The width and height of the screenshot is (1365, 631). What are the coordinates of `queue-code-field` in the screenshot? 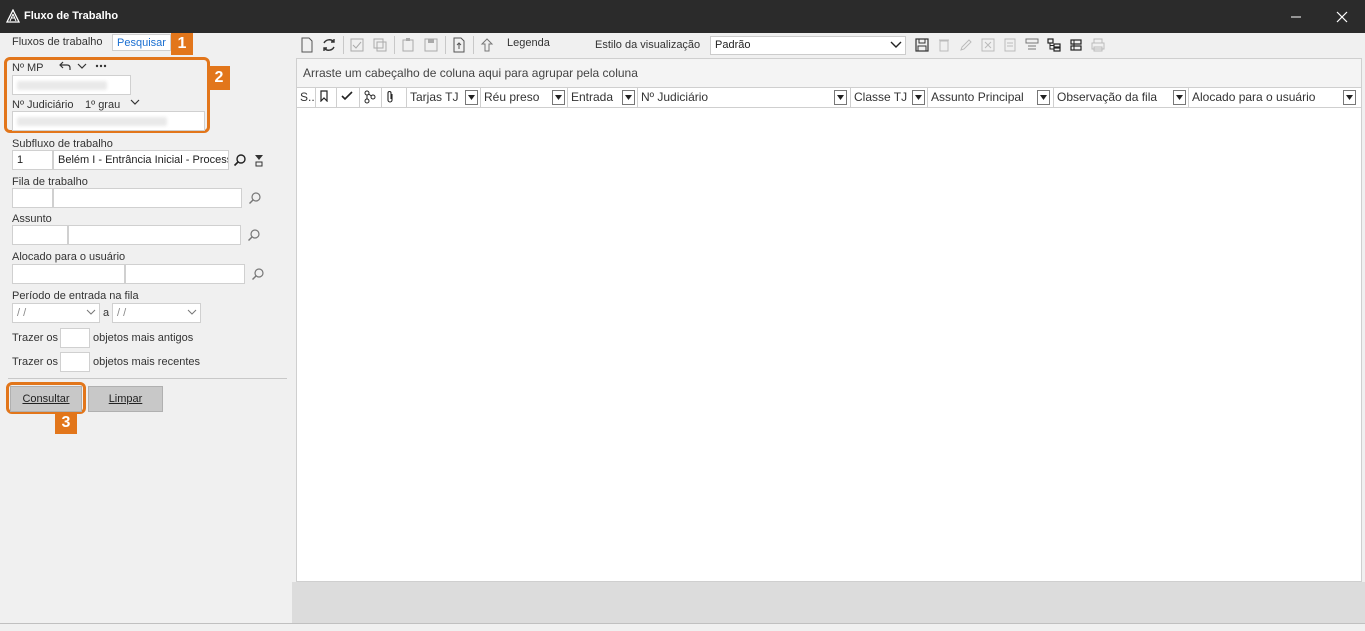 It's located at (32, 198).